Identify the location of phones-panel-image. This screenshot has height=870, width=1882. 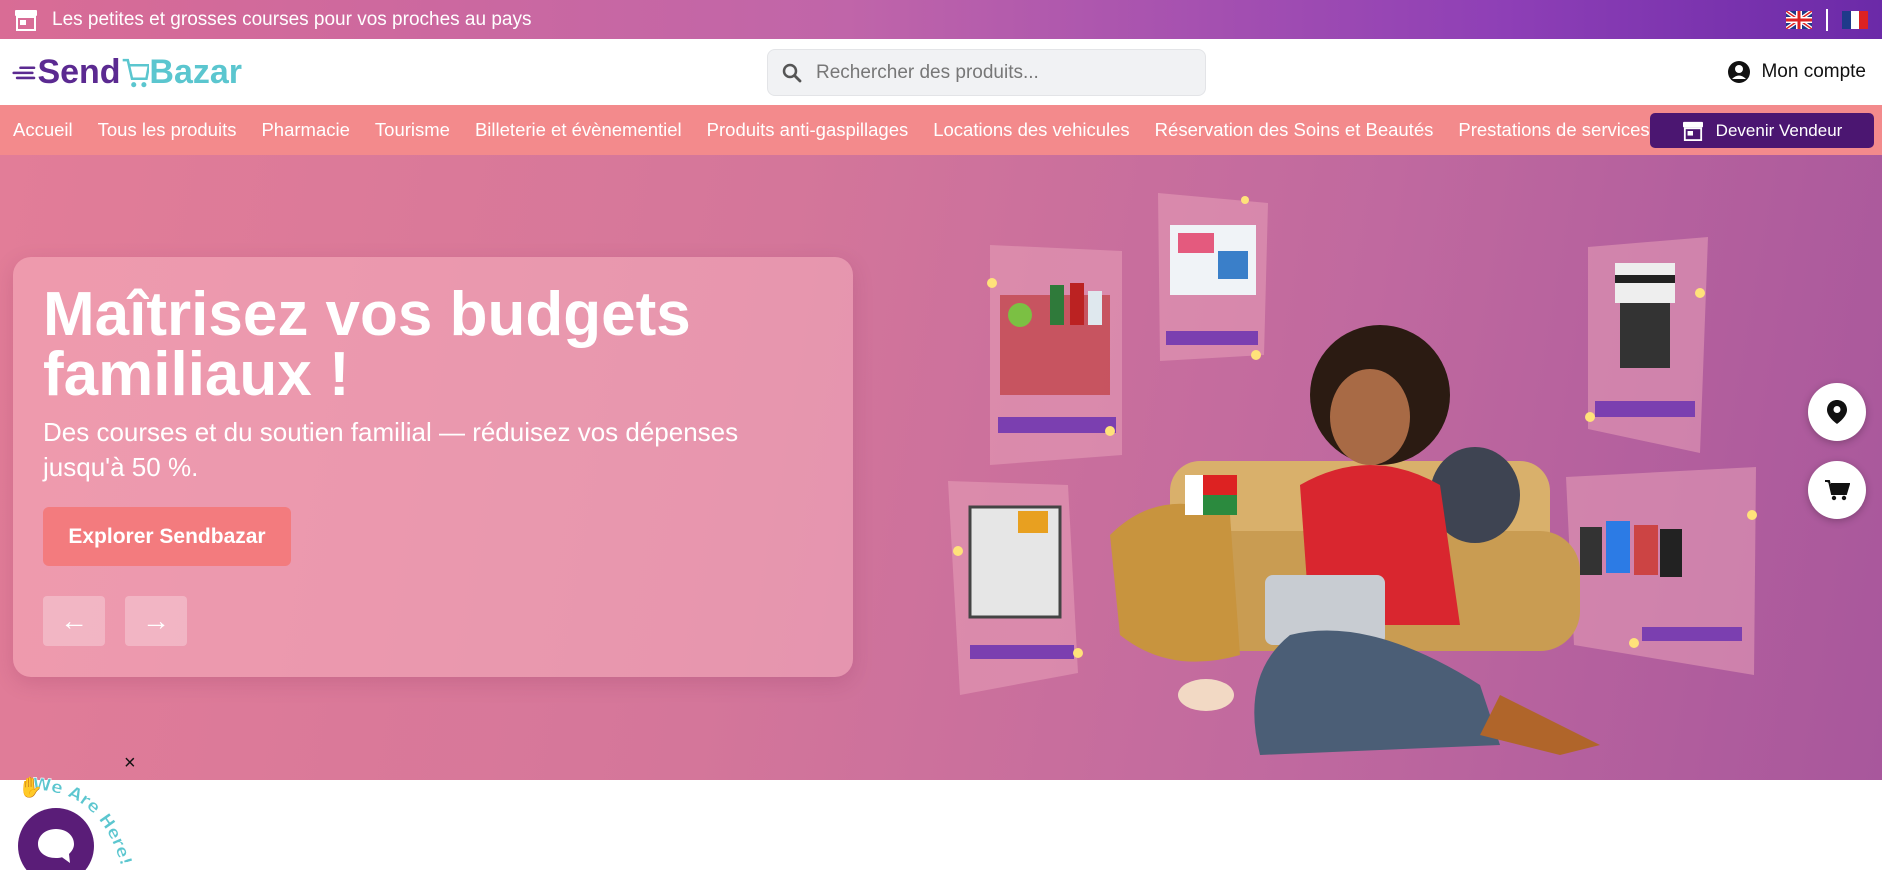
(1661, 571).